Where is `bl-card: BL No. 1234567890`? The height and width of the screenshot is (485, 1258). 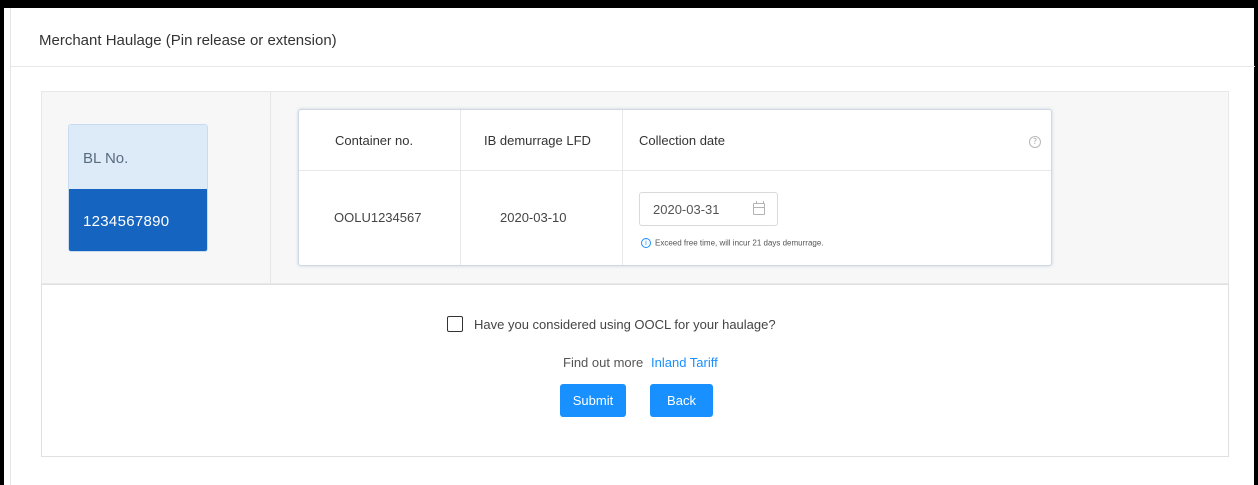 bl-card: BL No. 1234567890 is located at coordinates (138, 188).